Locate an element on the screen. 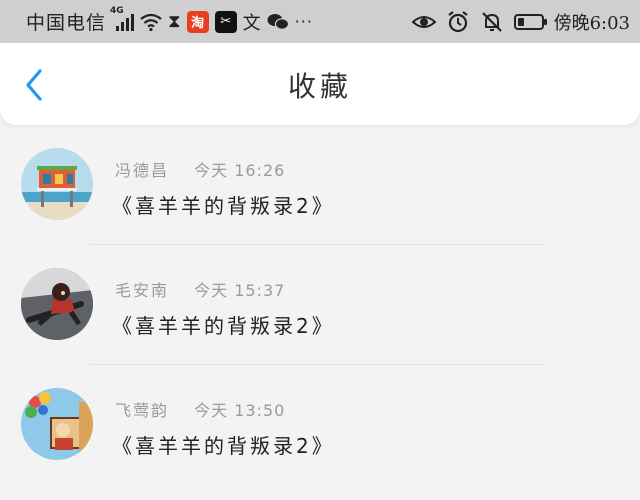 The image size is (640, 500). item-meta: 冯德昌 今天 16:26 is located at coordinates (200, 169).